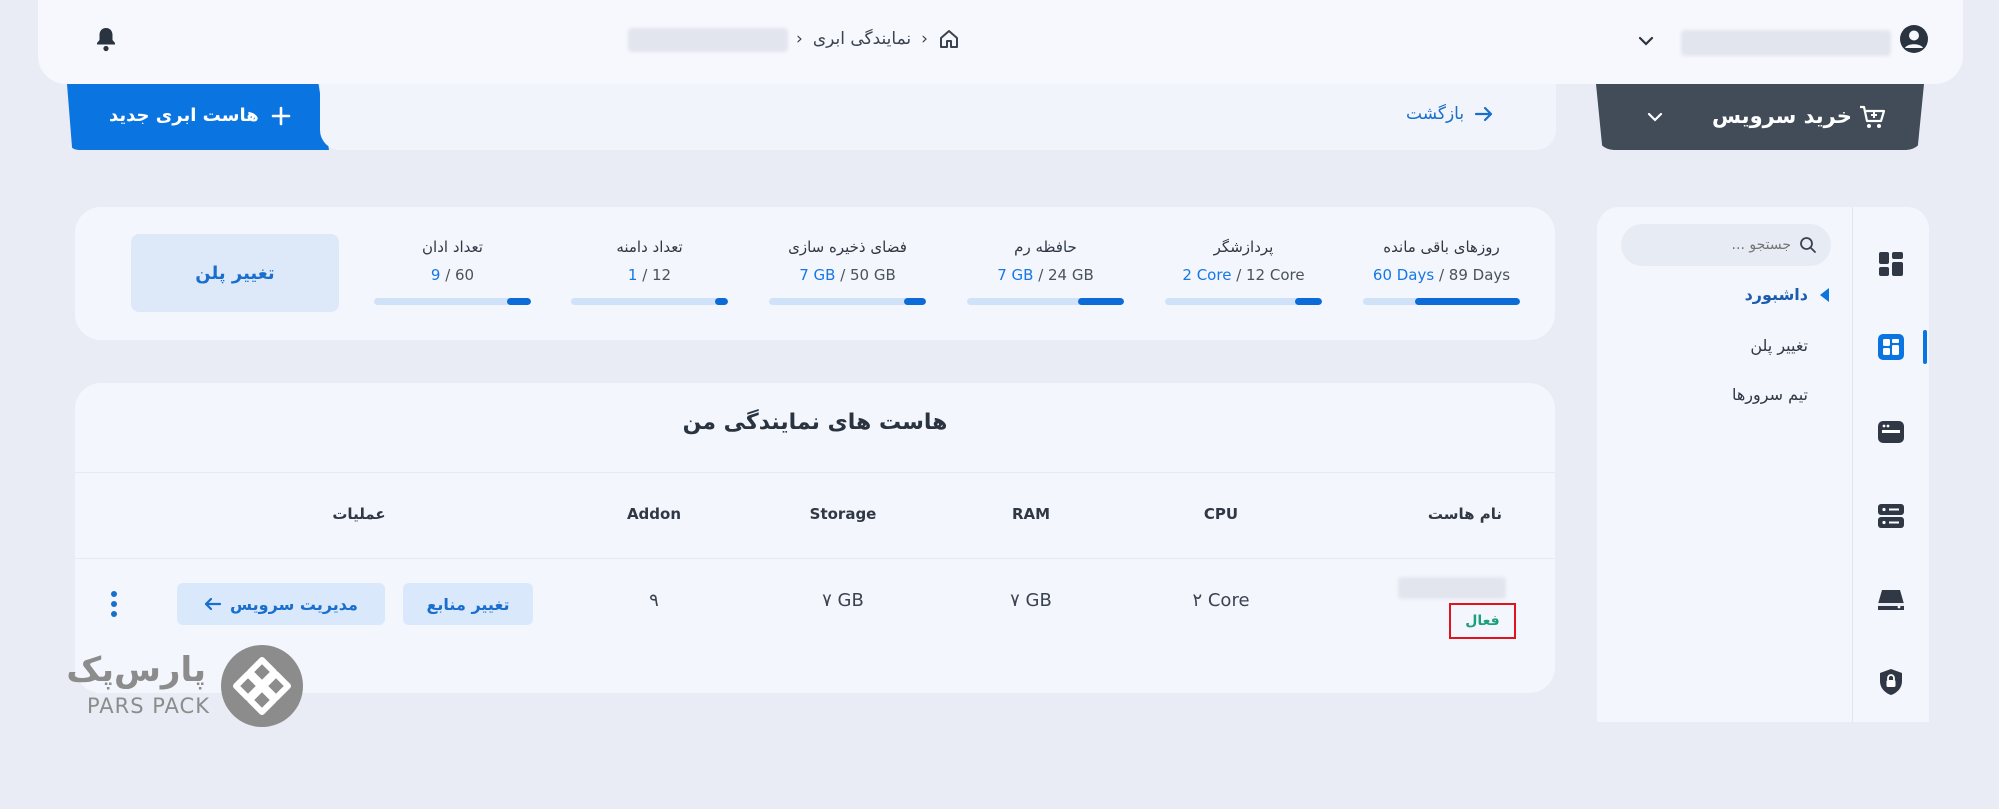 This screenshot has width=1999, height=809. I want to click on active-indicator, so click(1925, 347).